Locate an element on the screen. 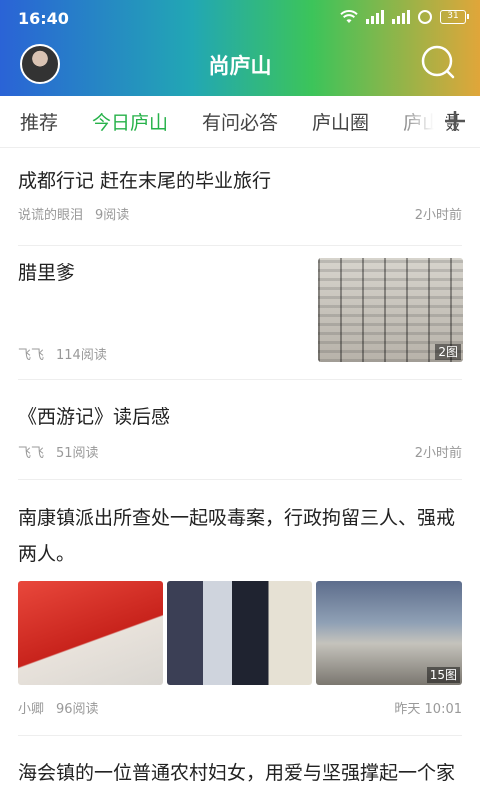 Image resolution: width=480 pixels, height=806 pixels. item-title: 南康镇派出所查处一起吸毒案，行政拘留三人、强戒两人。 is located at coordinates (237, 536).